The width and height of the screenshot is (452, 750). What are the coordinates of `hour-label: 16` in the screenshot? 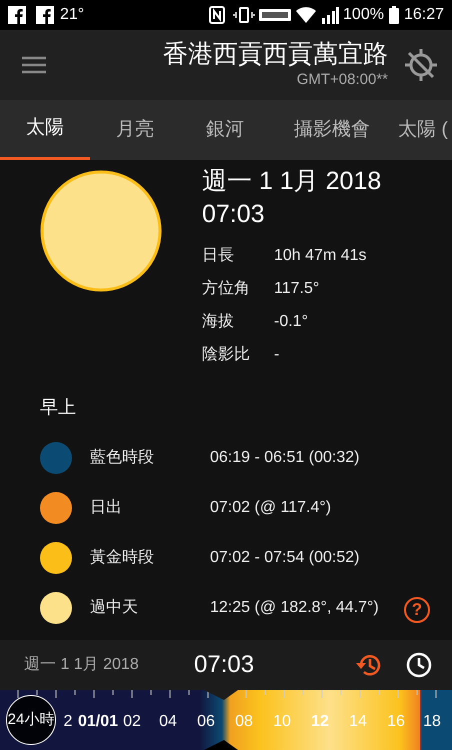 It's located at (396, 722).